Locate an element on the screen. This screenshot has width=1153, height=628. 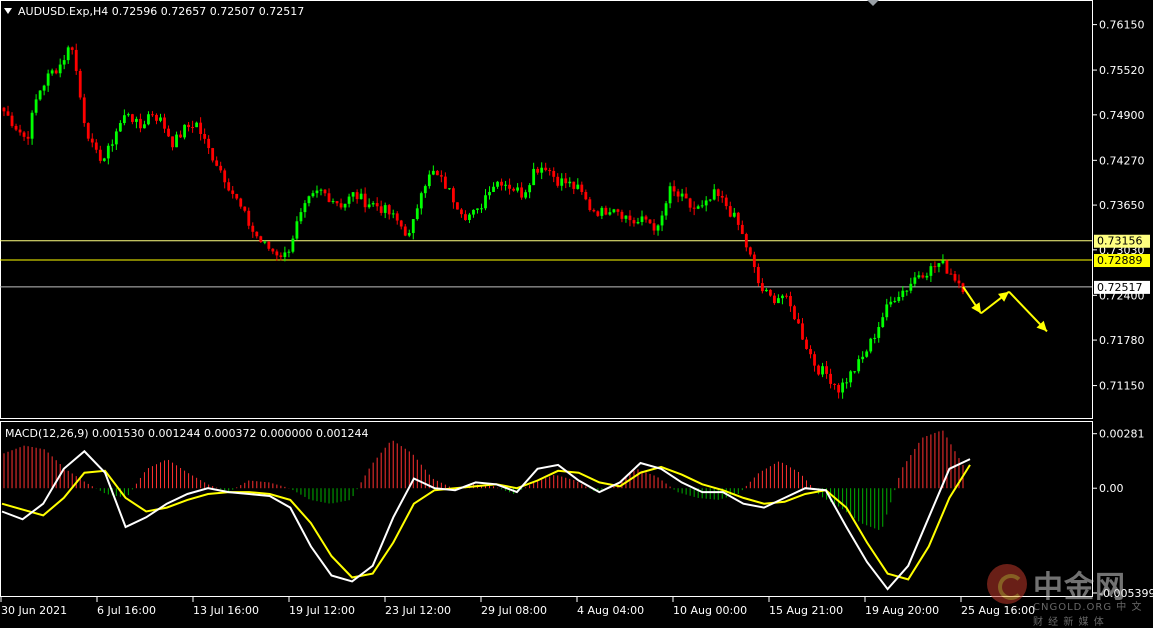
level-tag-label: 0.73156 is located at coordinates (1120, 241).